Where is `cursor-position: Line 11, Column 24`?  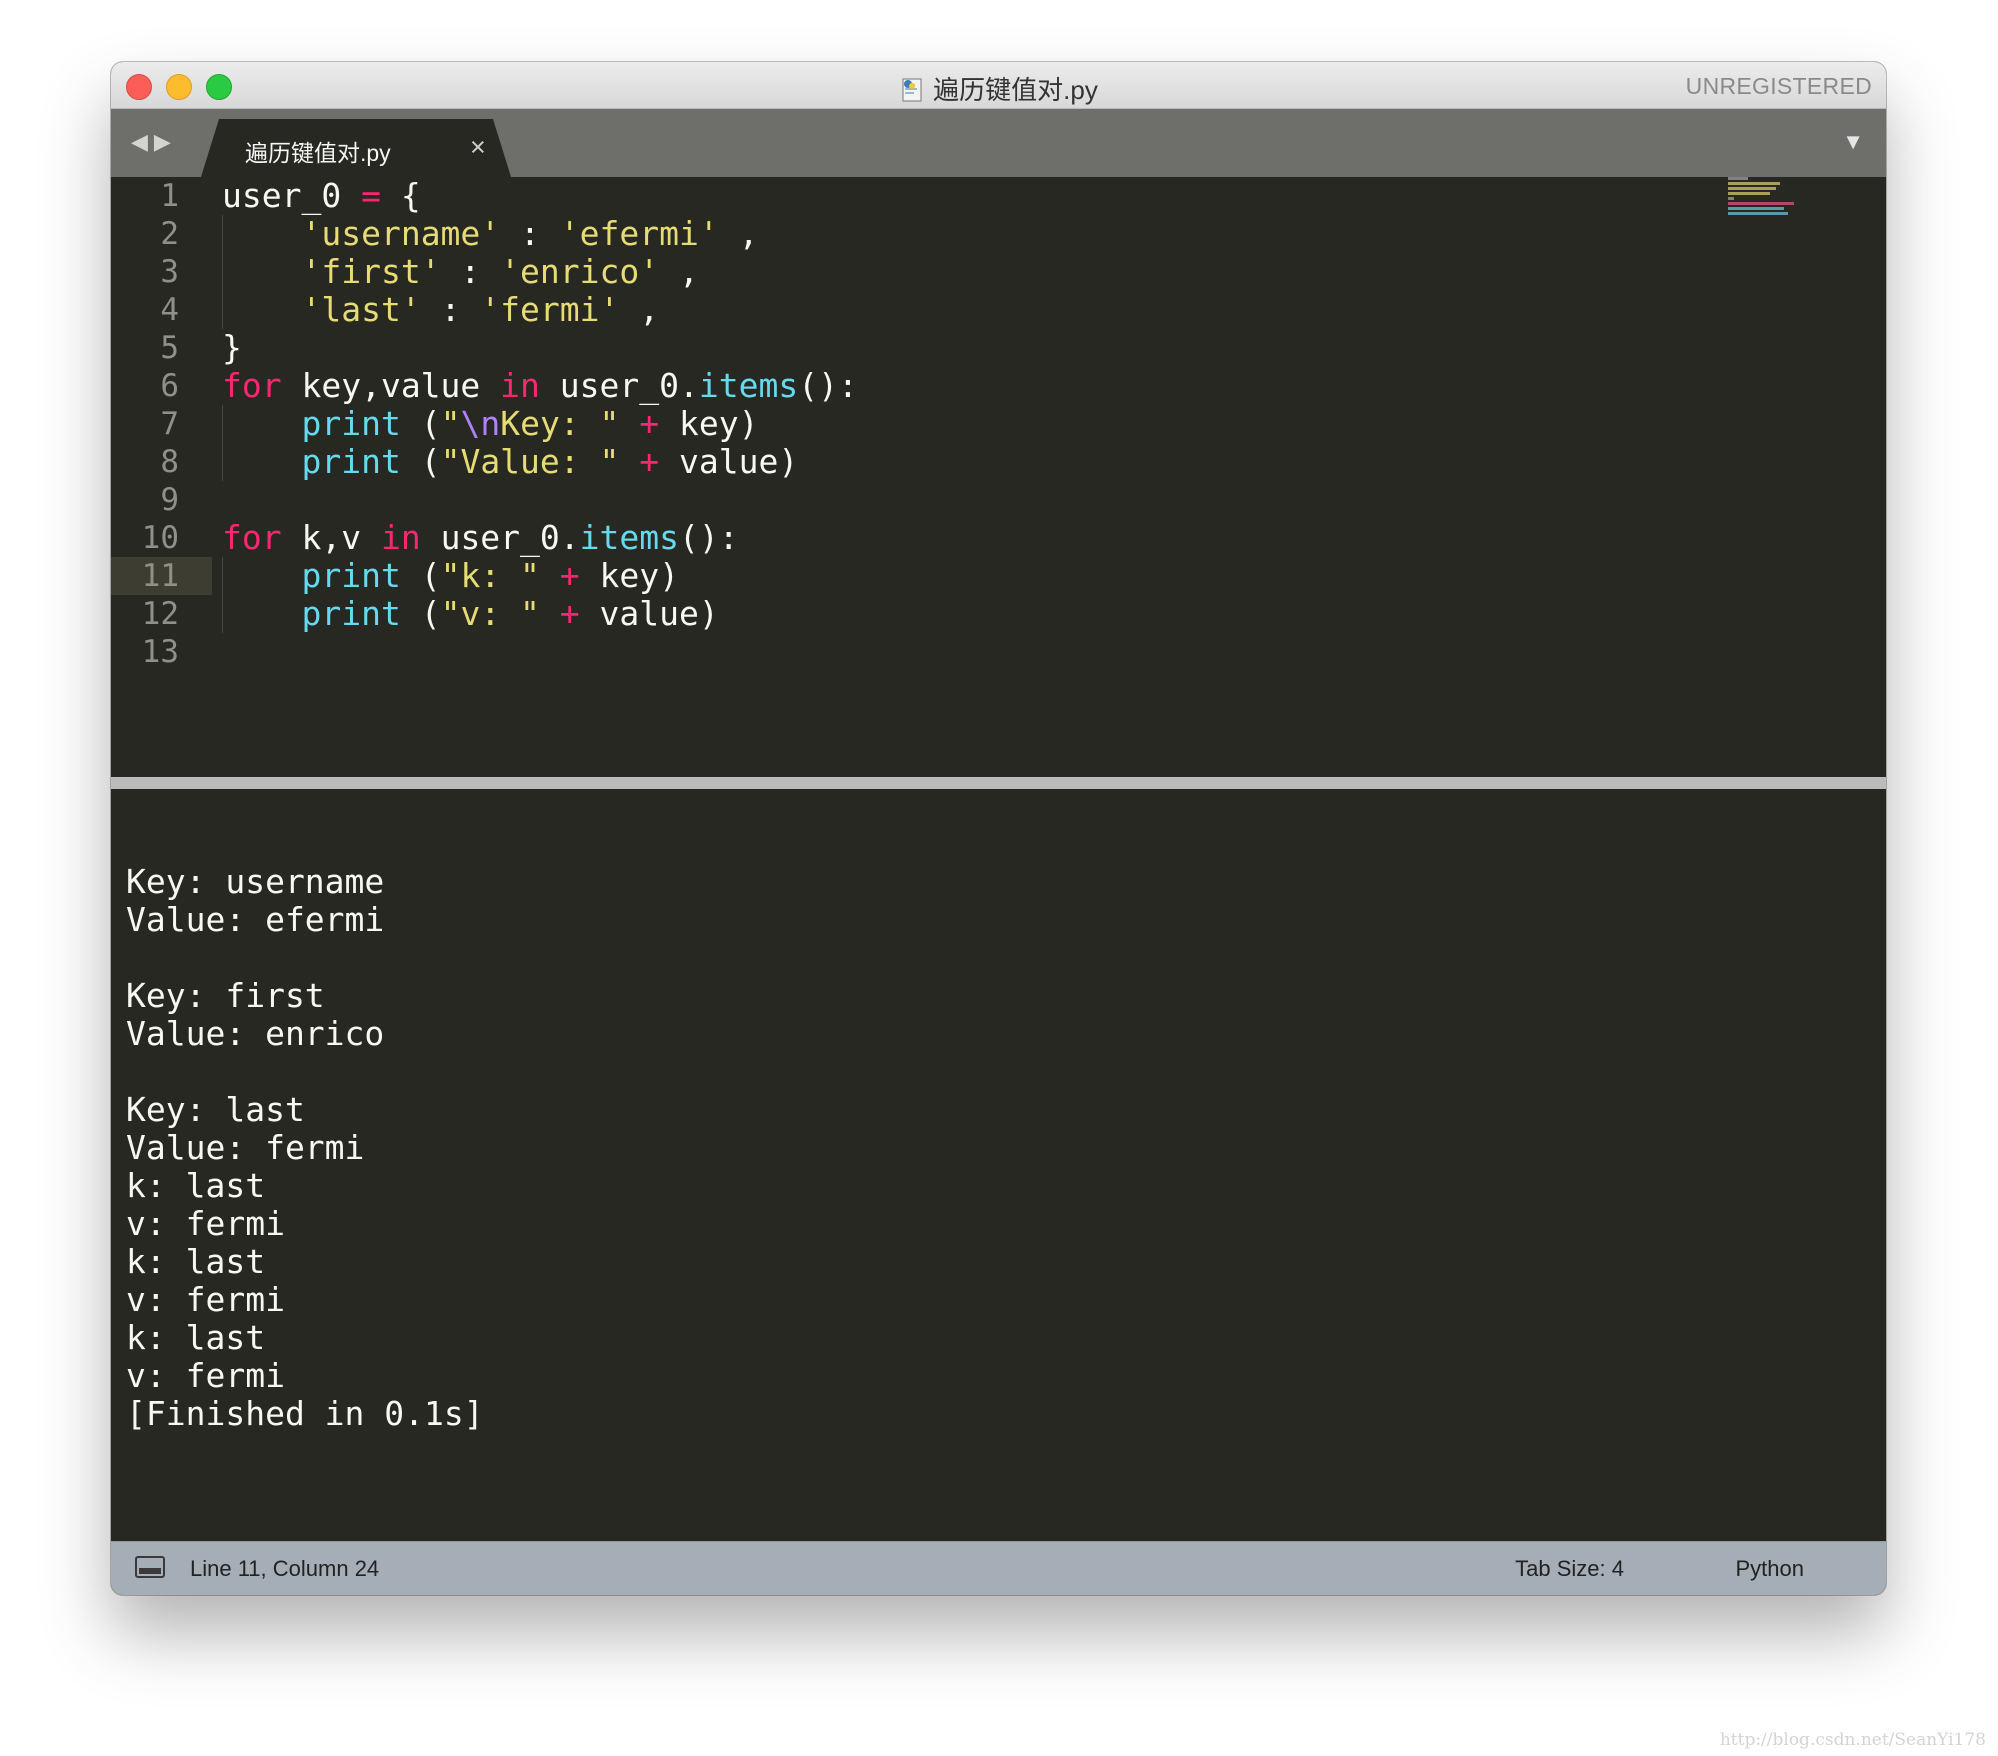 cursor-position: Line 11, Column 24 is located at coordinates (285, 1568).